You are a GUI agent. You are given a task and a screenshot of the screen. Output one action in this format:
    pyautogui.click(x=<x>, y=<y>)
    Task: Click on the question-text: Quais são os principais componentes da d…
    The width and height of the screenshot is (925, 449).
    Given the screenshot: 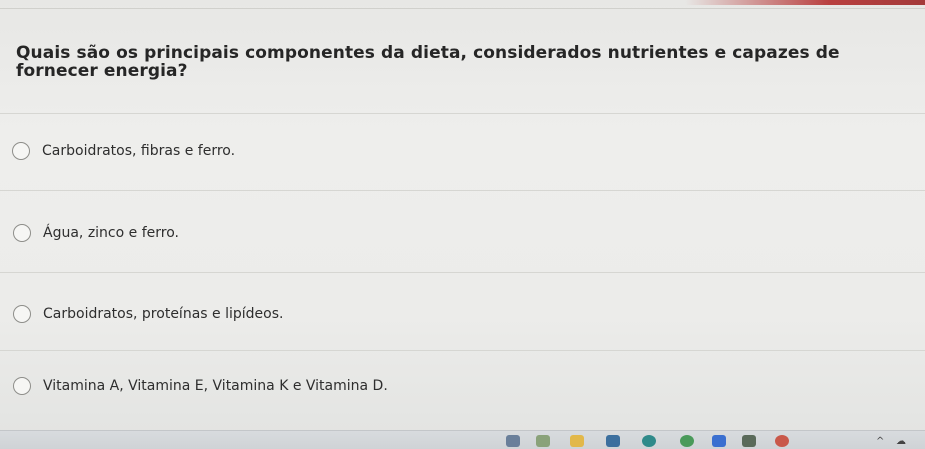 What is the action you would take?
    pyautogui.click(x=428, y=62)
    